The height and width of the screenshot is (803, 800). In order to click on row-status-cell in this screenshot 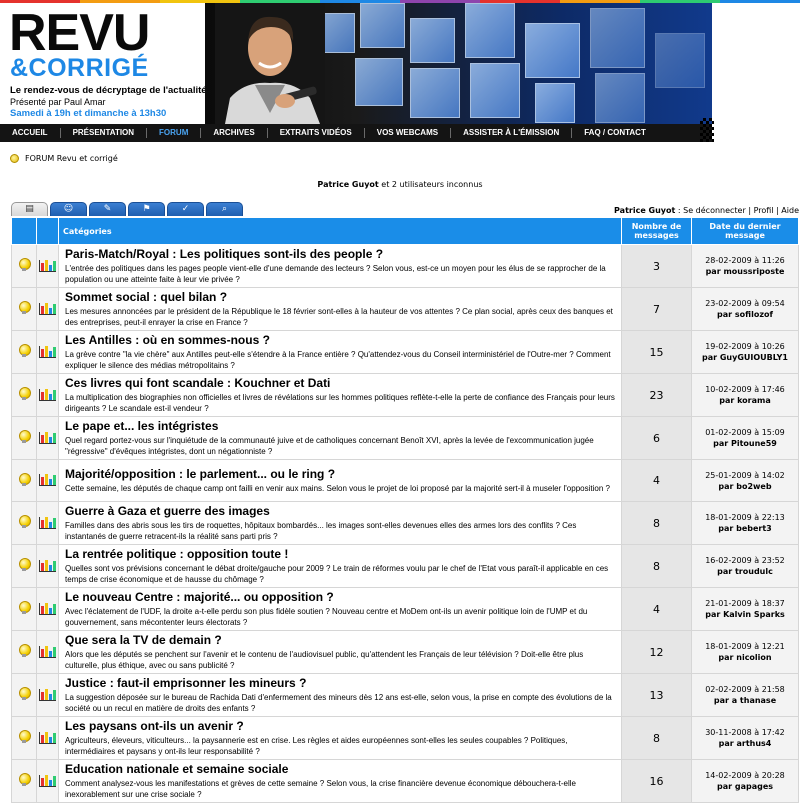, I will do `click(24, 781)`.